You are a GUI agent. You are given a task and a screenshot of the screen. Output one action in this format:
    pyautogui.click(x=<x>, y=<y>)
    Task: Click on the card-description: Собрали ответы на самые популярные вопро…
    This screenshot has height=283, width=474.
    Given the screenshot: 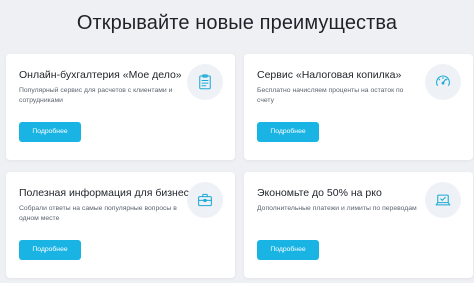 What is the action you would take?
    pyautogui.click(x=98, y=213)
    